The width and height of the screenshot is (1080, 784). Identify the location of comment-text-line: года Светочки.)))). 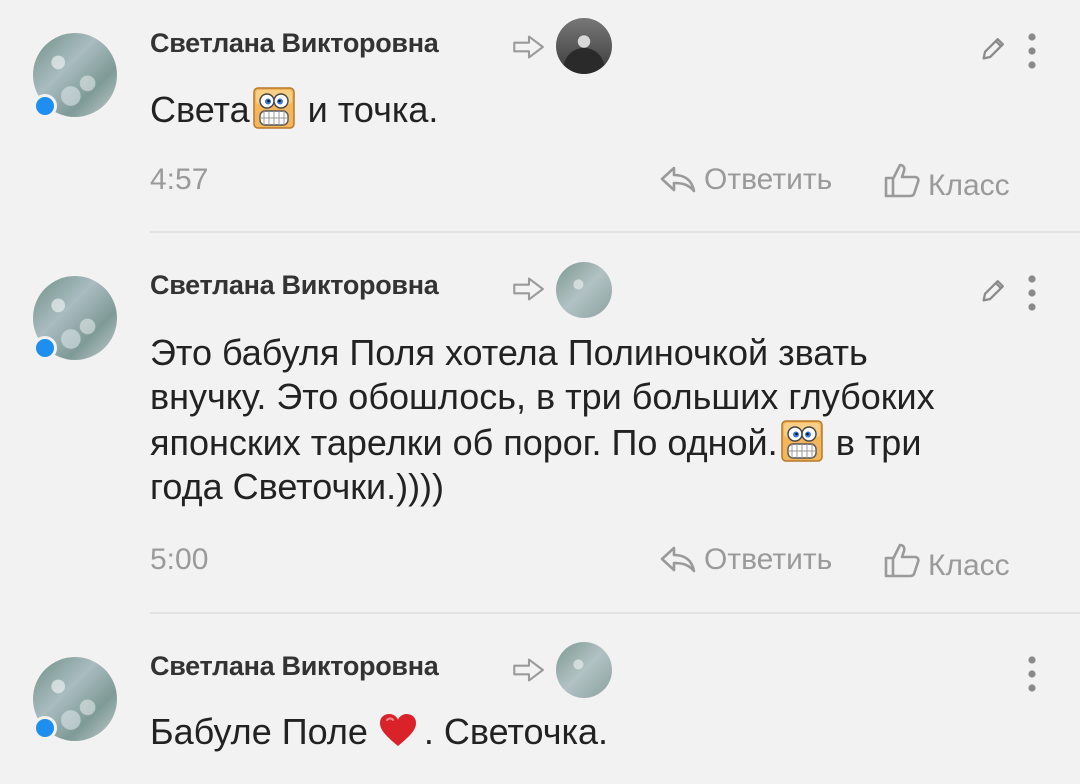
(297, 486).